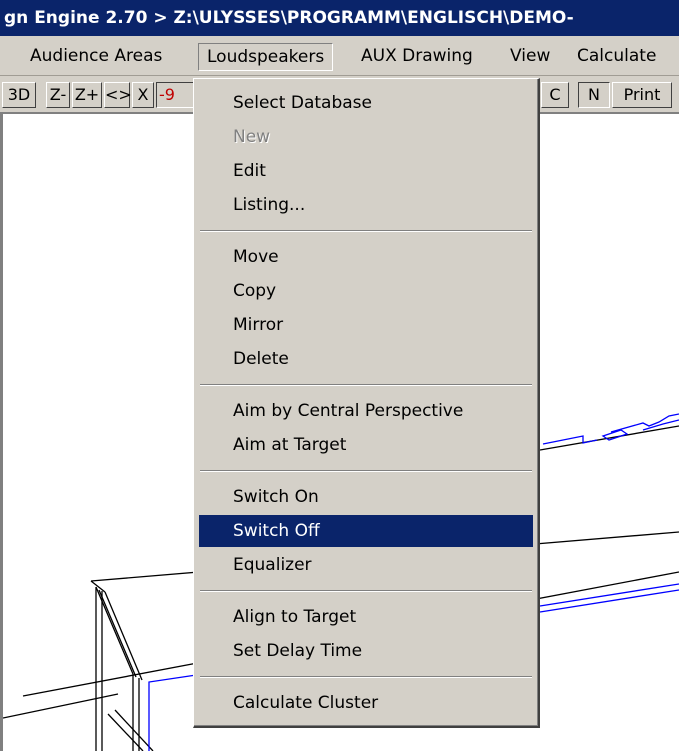 The image size is (679, 751). I want to click on menu-item-new: New, so click(252, 137).